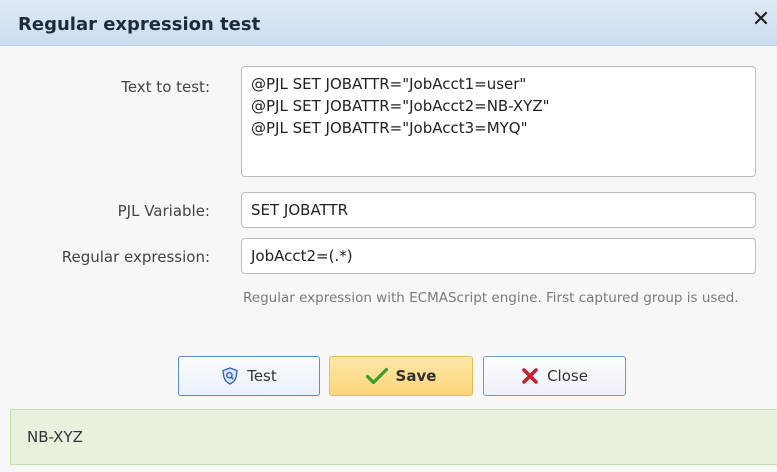 Image resolution: width=777 pixels, height=472 pixels. What do you see at coordinates (135, 257) in the screenshot?
I see `regular-expression-label: Regular expression:` at bounding box center [135, 257].